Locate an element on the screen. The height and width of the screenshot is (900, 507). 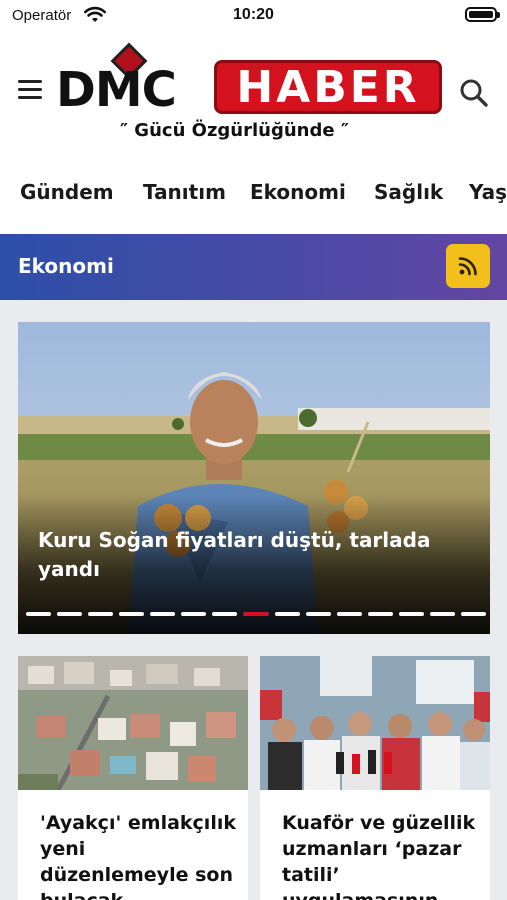
category-tab-yasam: Yaşa is located at coordinates (488, 192).